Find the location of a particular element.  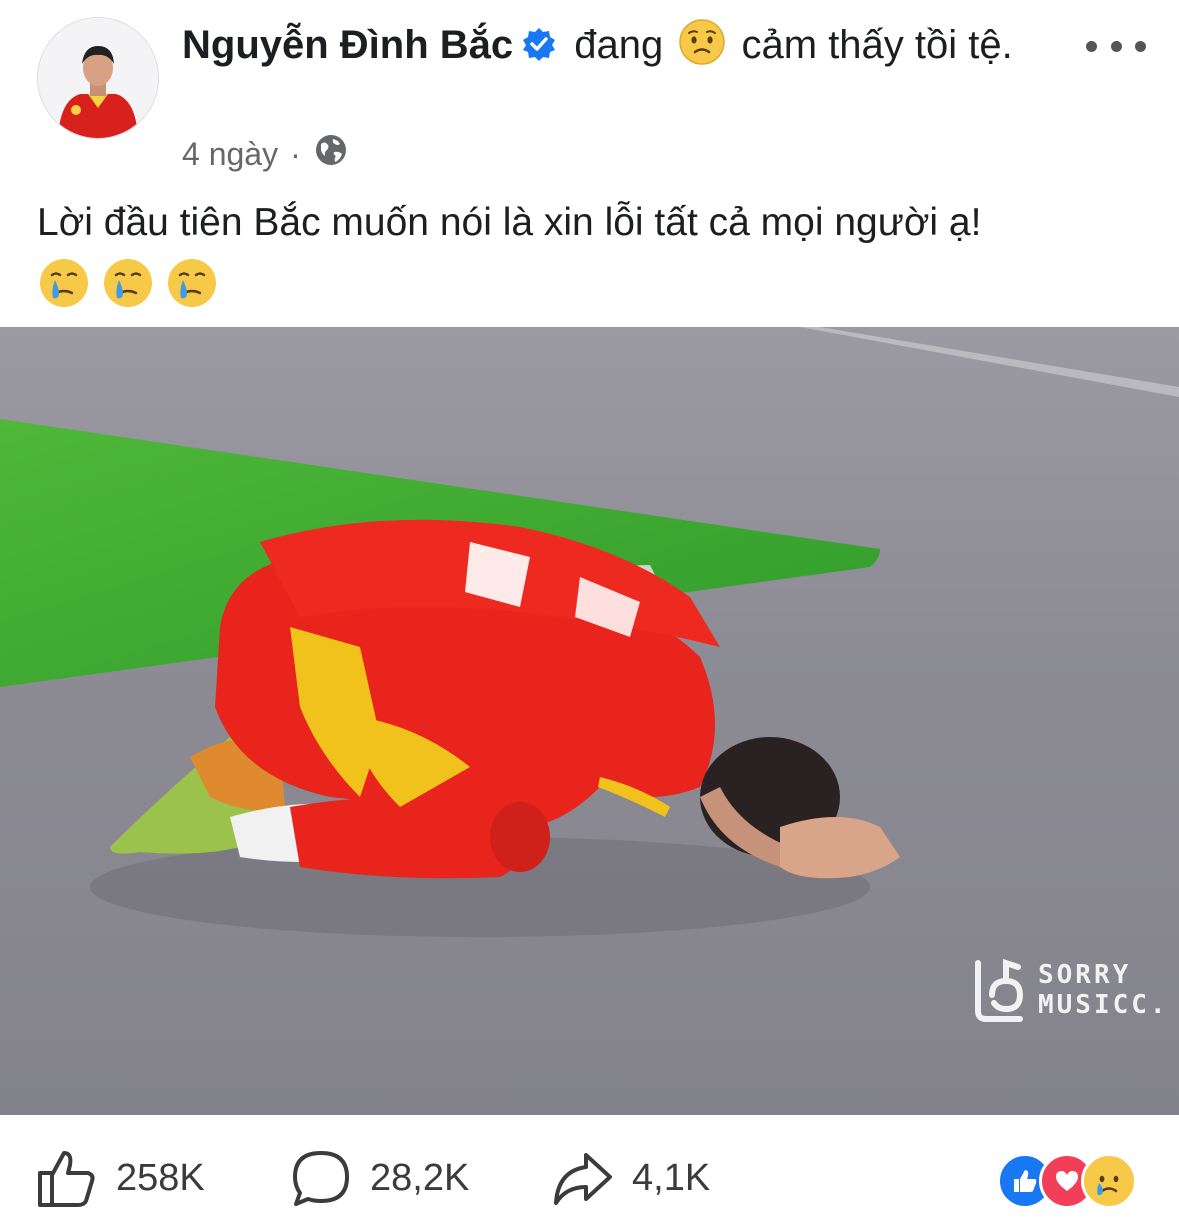

comment-count: 28,2K is located at coordinates (420, 1177).